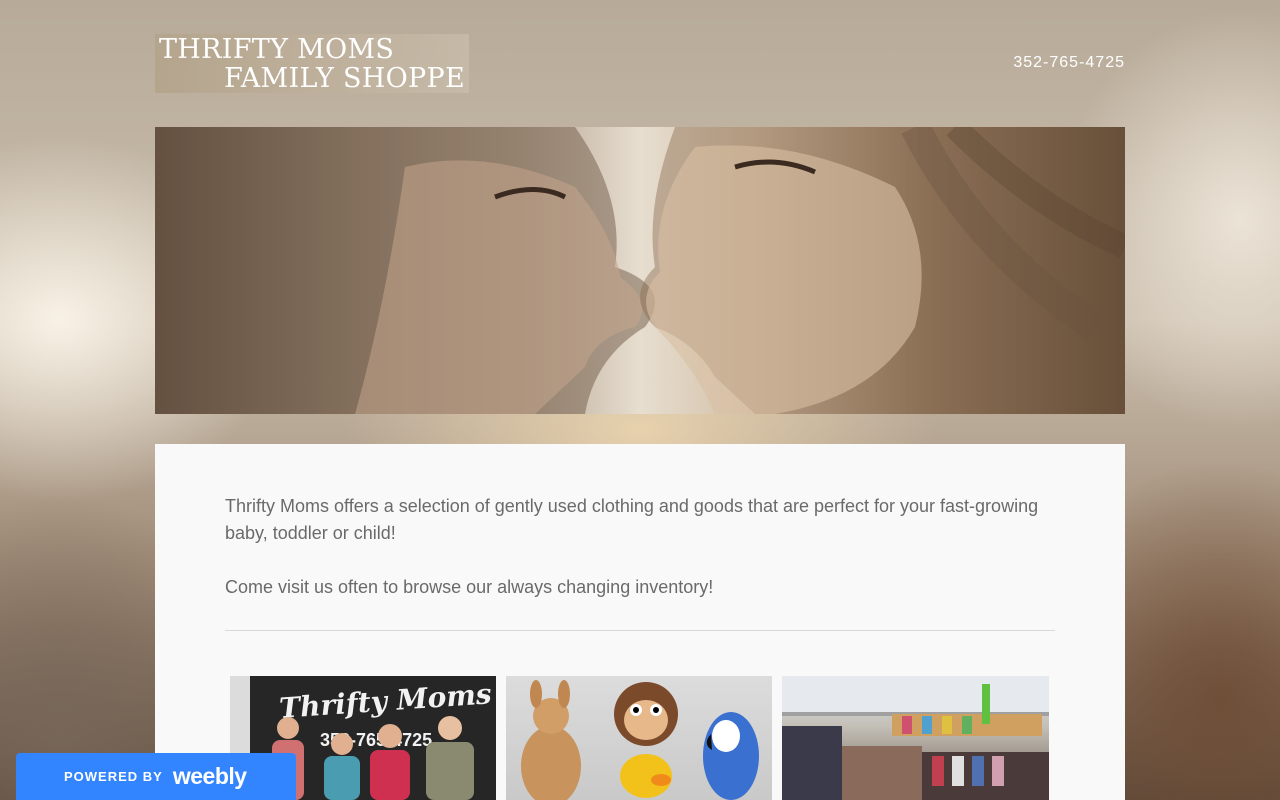 Image resolution: width=1280 pixels, height=800 pixels. Describe the element at coordinates (209, 776) in the screenshot. I see `weebly-logo: weebly` at that location.